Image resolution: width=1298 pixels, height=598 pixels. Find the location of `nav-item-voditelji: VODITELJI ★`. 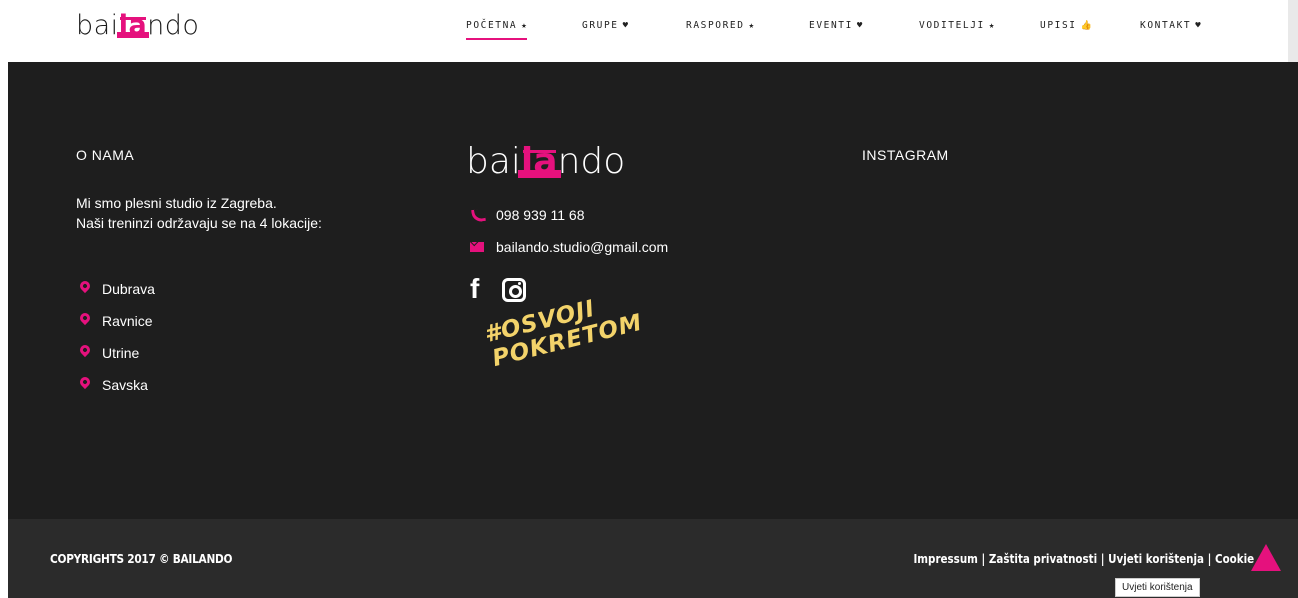

nav-item-voditelji: VODITELJI ★ is located at coordinates (956, 26).